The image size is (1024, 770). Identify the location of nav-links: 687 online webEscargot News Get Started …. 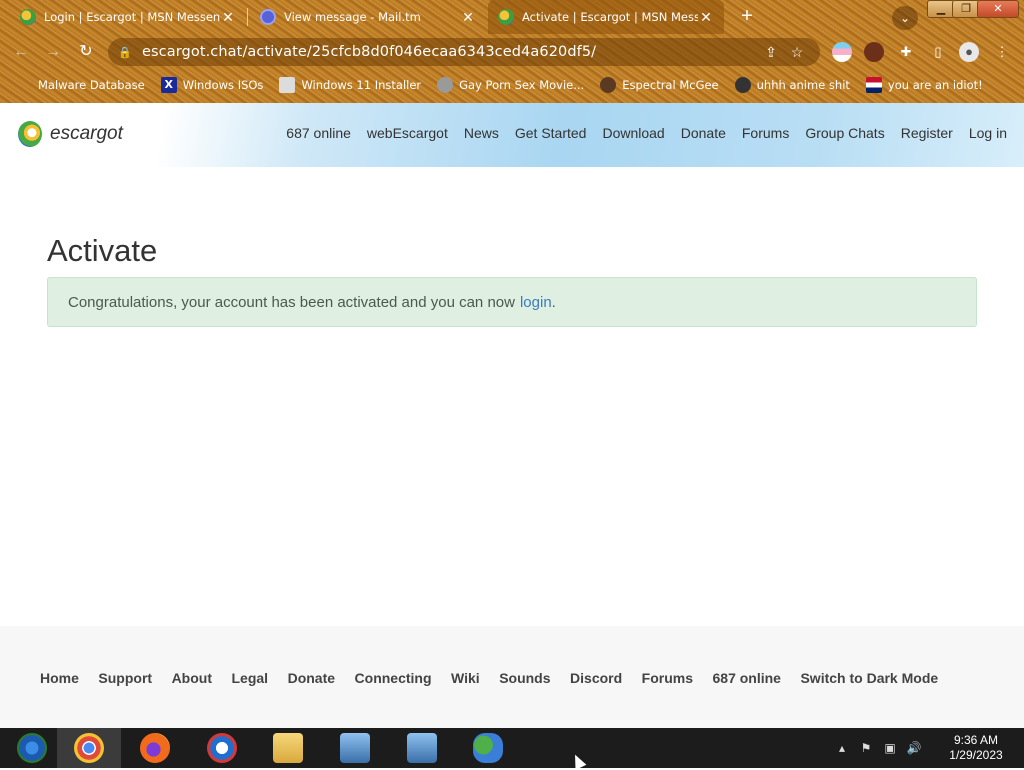
(638, 133).